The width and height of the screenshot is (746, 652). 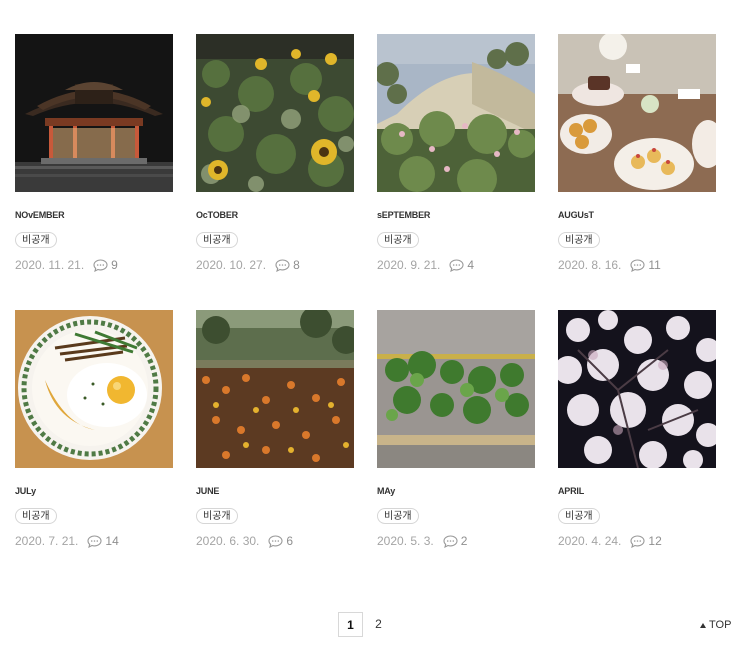 I want to click on pagination: 1 2, so click(x=366, y=624).